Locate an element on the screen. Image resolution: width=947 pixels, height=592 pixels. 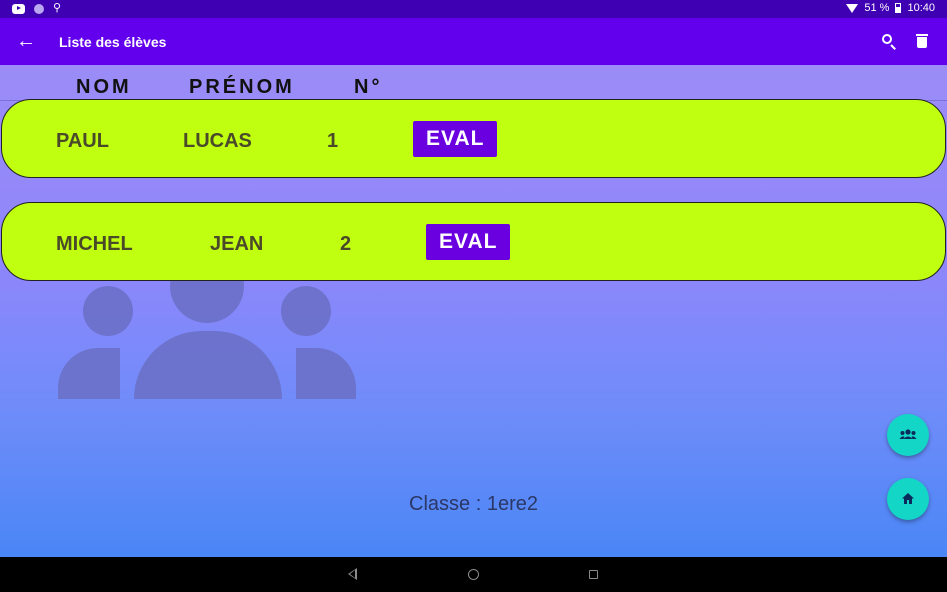
class-label-text: Classe : 1ere2 is located at coordinates (473, 504).